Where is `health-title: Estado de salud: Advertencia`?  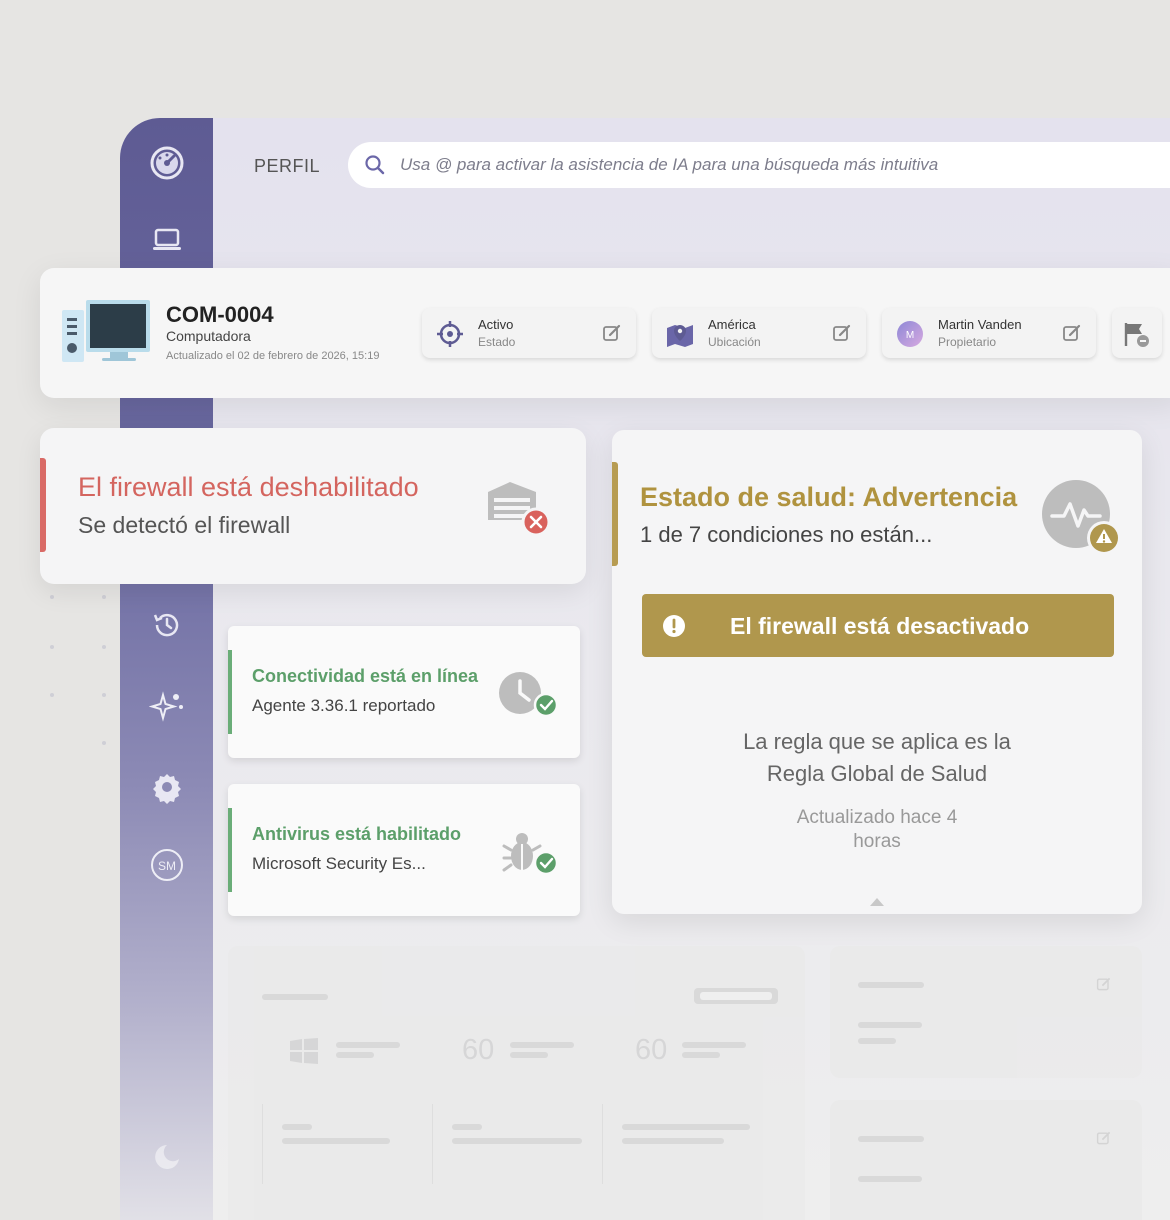
health-title: Estado de salud: Advertencia is located at coordinates (829, 497).